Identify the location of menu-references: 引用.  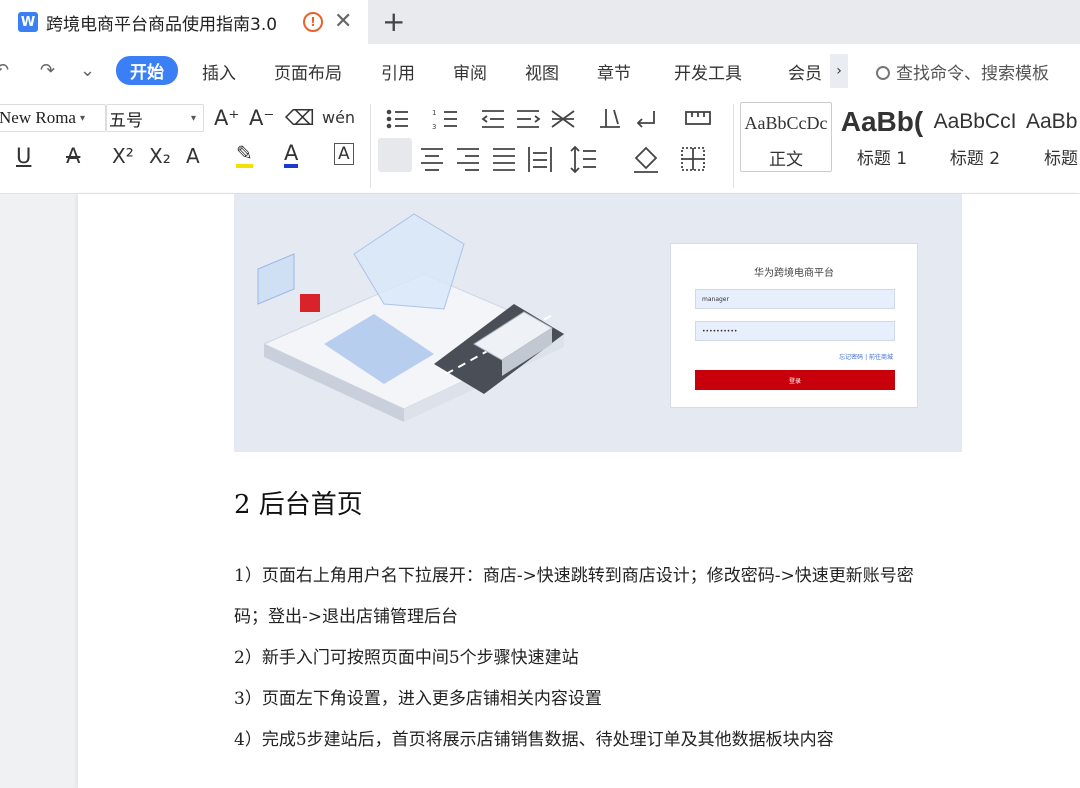
(398, 71).